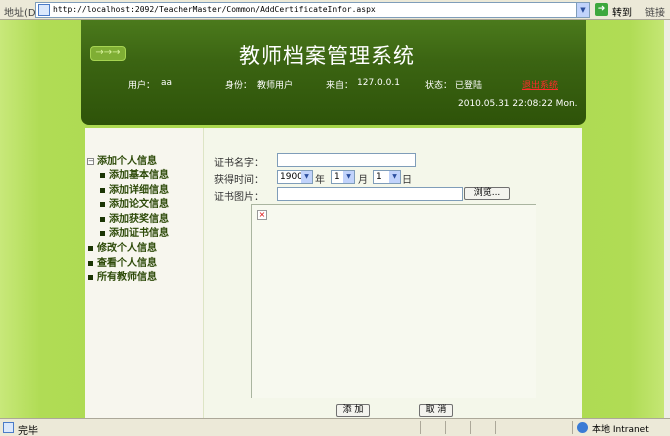 The height and width of the screenshot is (436, 670). I want to click on nav-item-label: 所有教师信息, so click(127, 277).